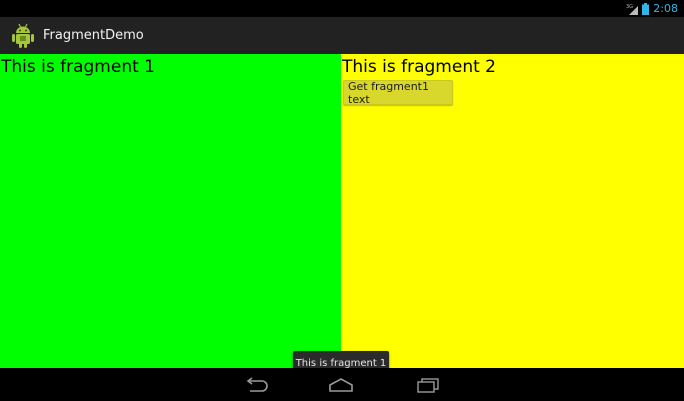 The height and width of the screenshot is (401, 684). What do you see at coordinates (257, 385) in the screenshot?
I see `back-icon` at bounding box center [257, 385].